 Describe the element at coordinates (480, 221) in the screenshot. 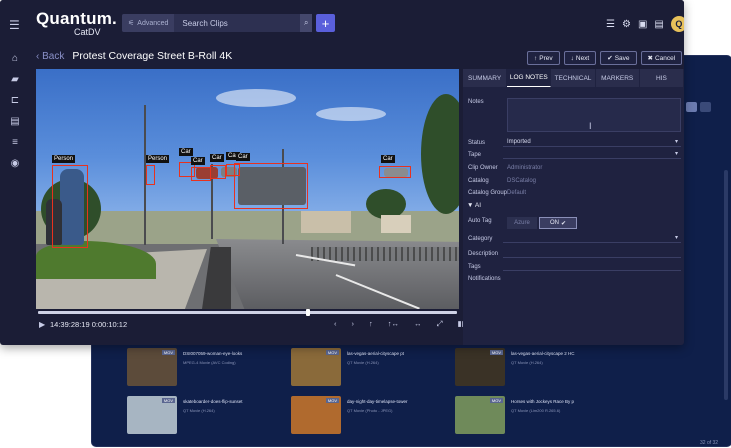

I see `auto-tag-label: Auto Tag` at that location.